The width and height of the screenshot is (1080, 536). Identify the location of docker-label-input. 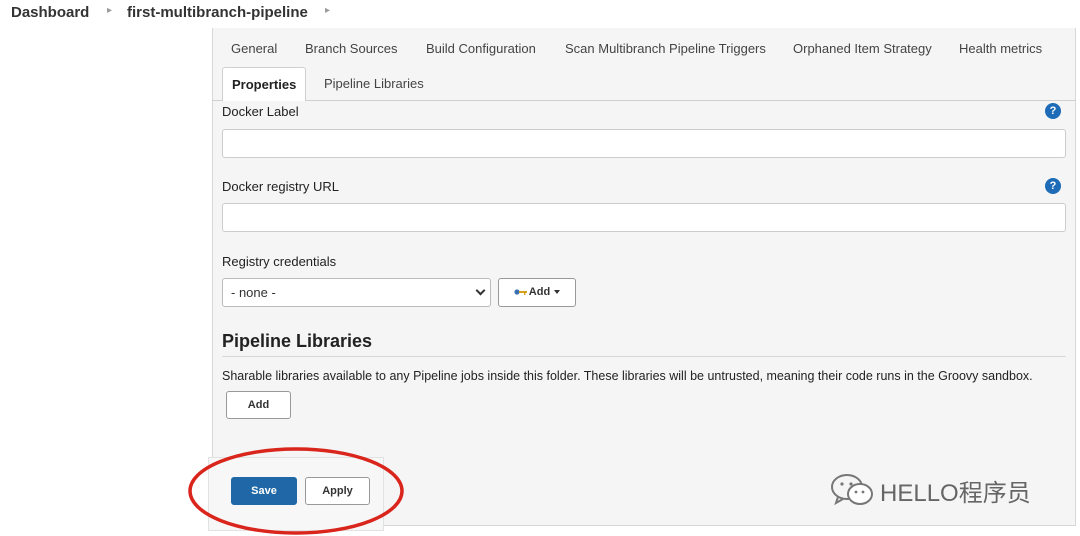
(644, 143).